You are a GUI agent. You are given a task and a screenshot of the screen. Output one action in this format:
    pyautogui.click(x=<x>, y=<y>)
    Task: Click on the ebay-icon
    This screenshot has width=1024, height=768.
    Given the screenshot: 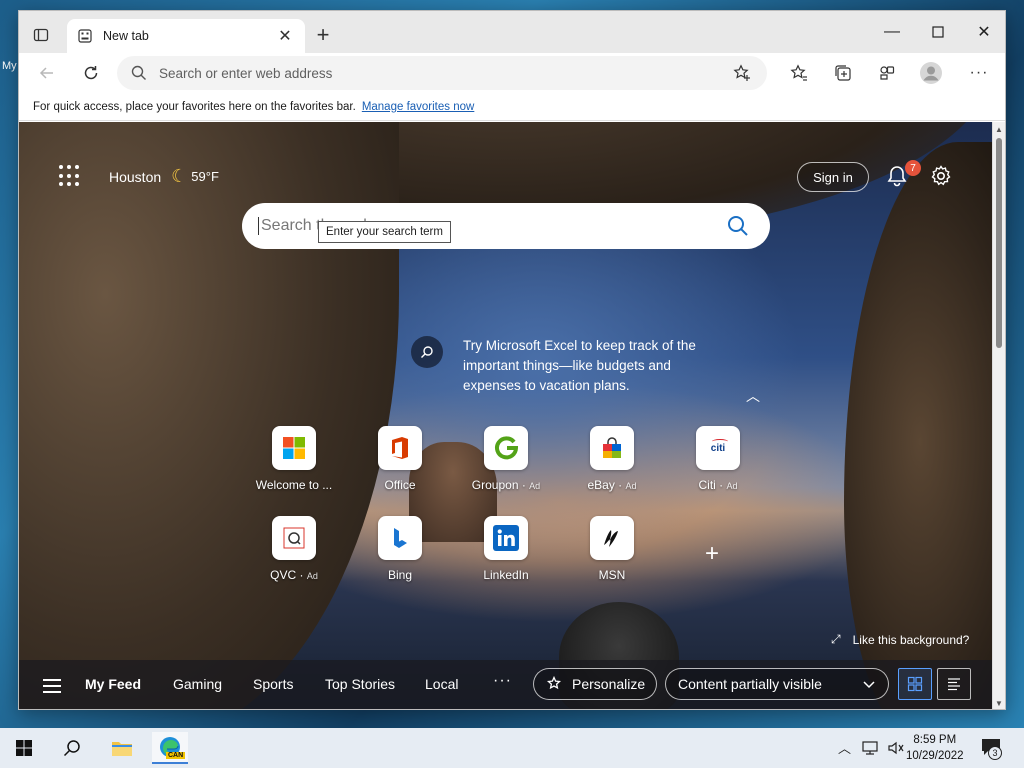 What is the action you would take?
    pyautogui.click(x=612, y=448)
    